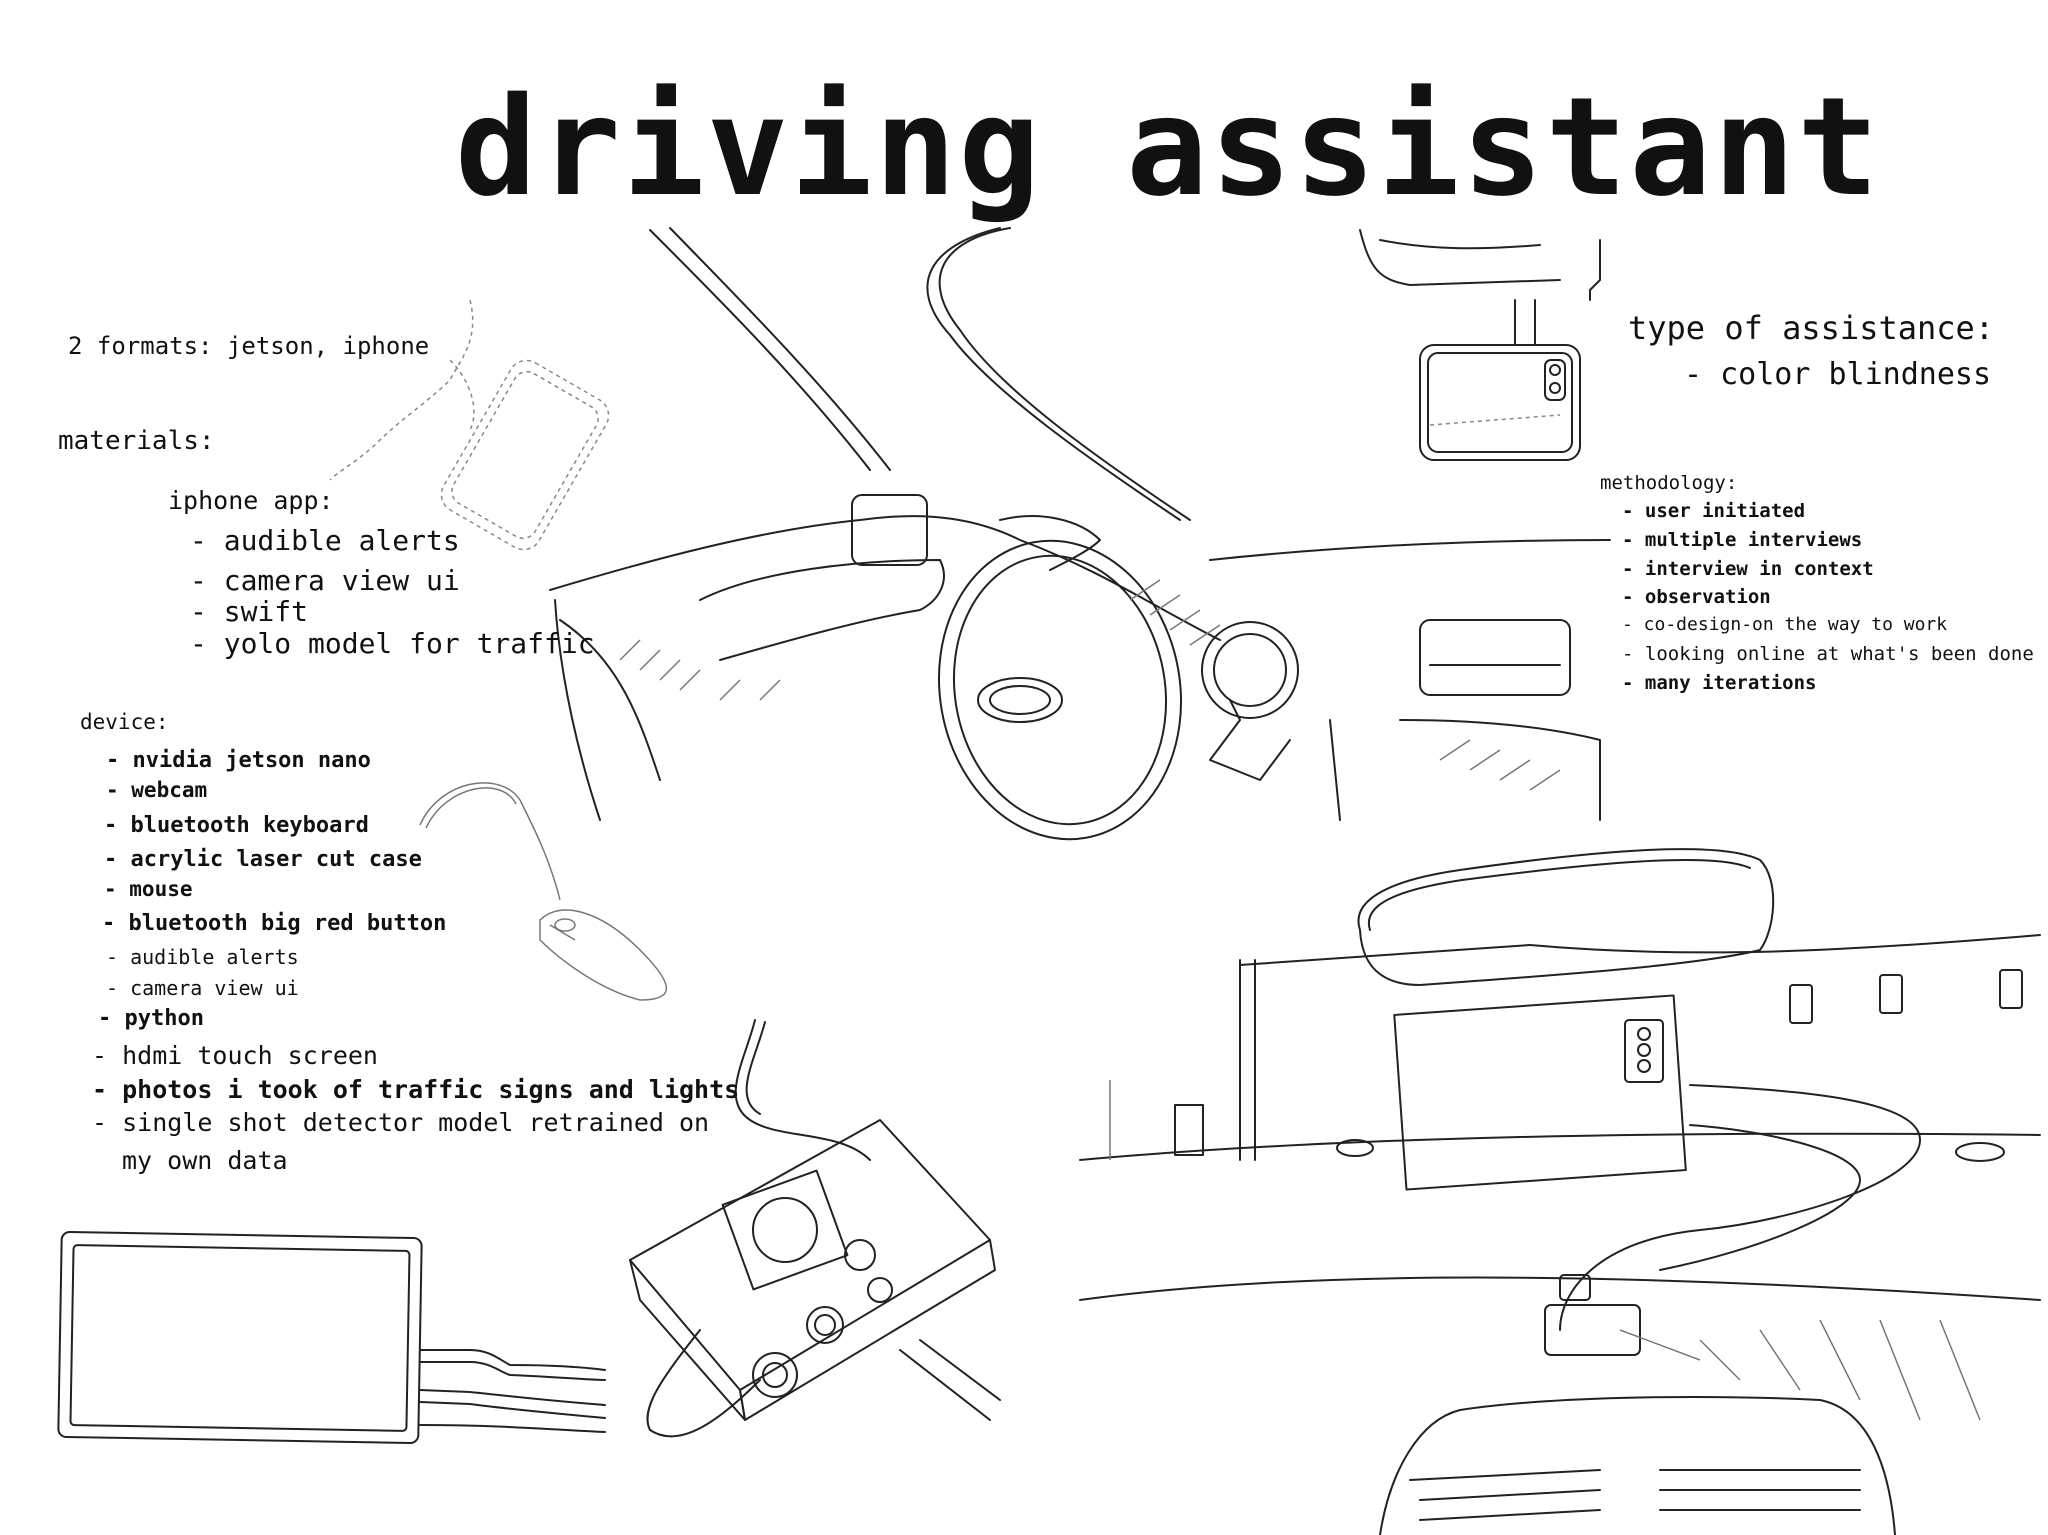  What do you see at coordinates (1168, 148) in the screenshot?
I see `page-title: driving assistant` at bounding box center [1168, 148].